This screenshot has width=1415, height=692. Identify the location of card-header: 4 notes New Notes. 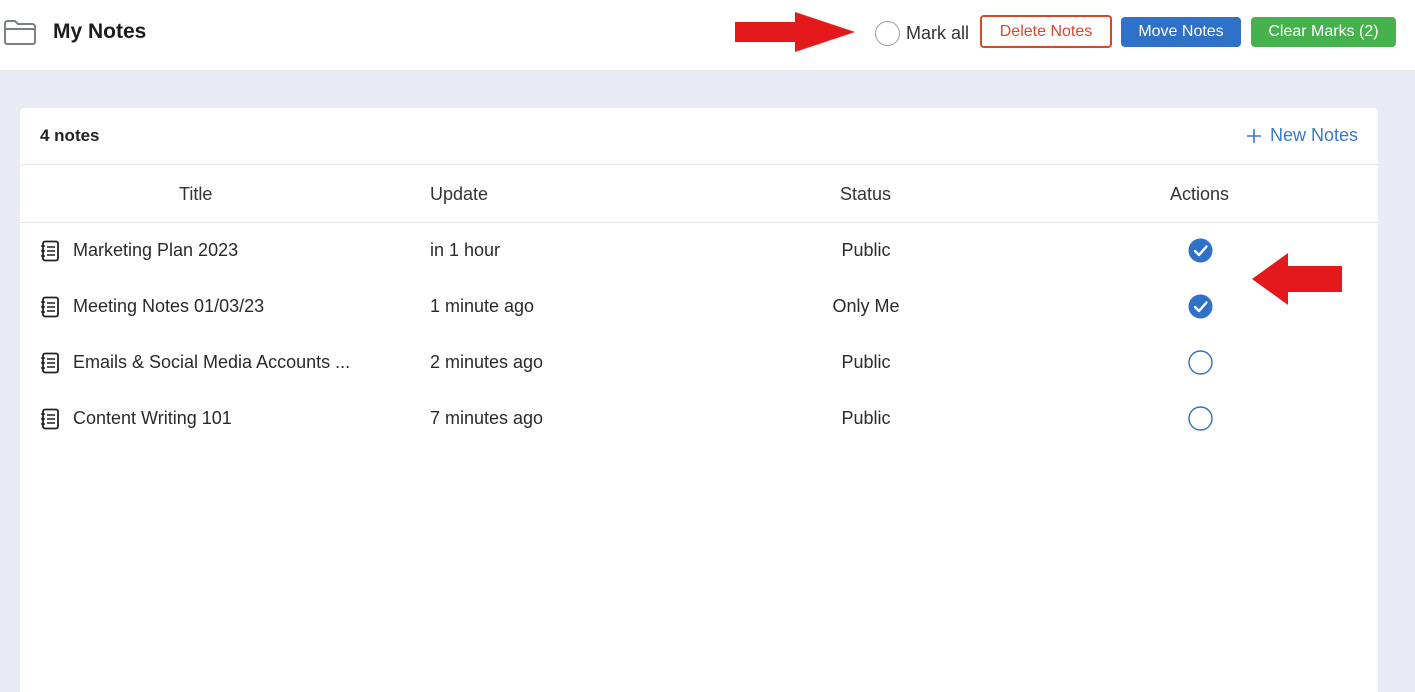
(699, 136).